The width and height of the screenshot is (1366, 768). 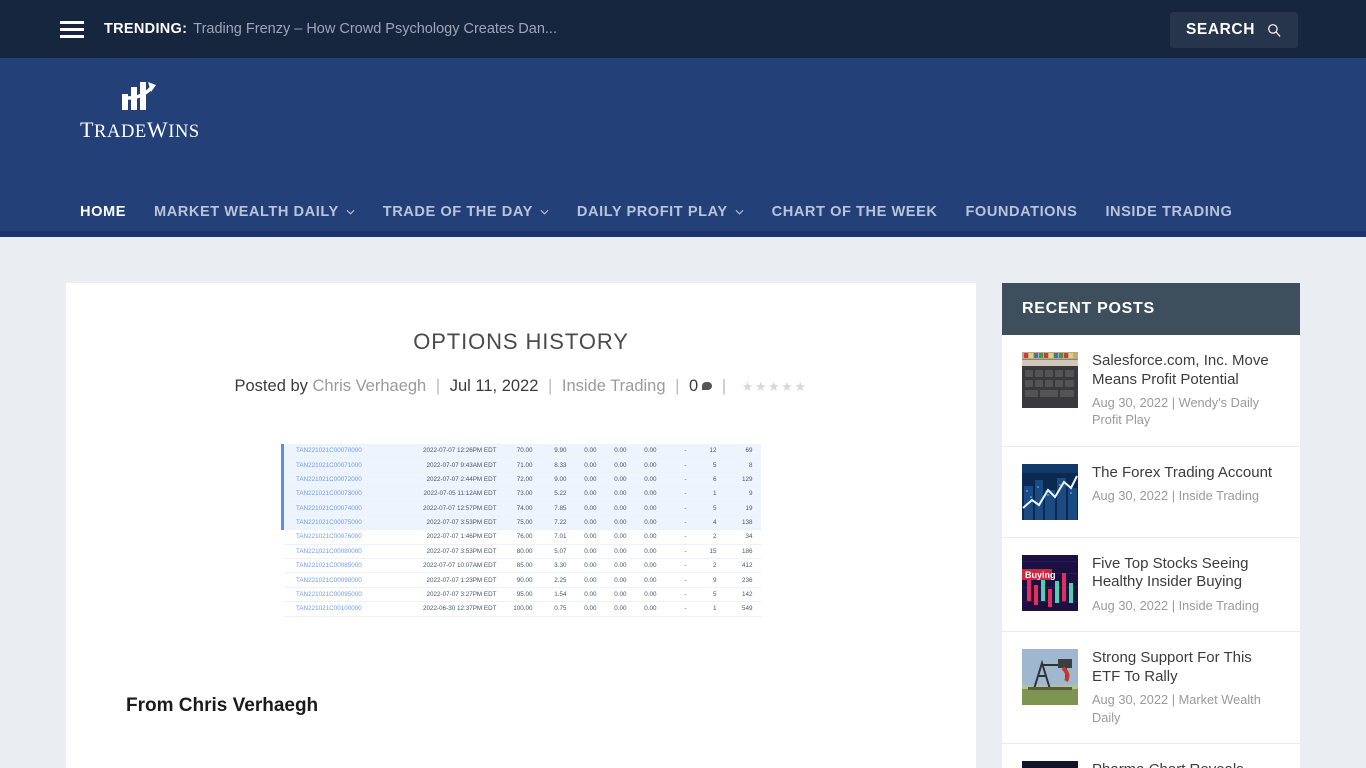 What do you see at coordinates (759, 580) in the screenshot?
I see `cell-implied-volatility: 6.25%` at bounding box center [759, 580].